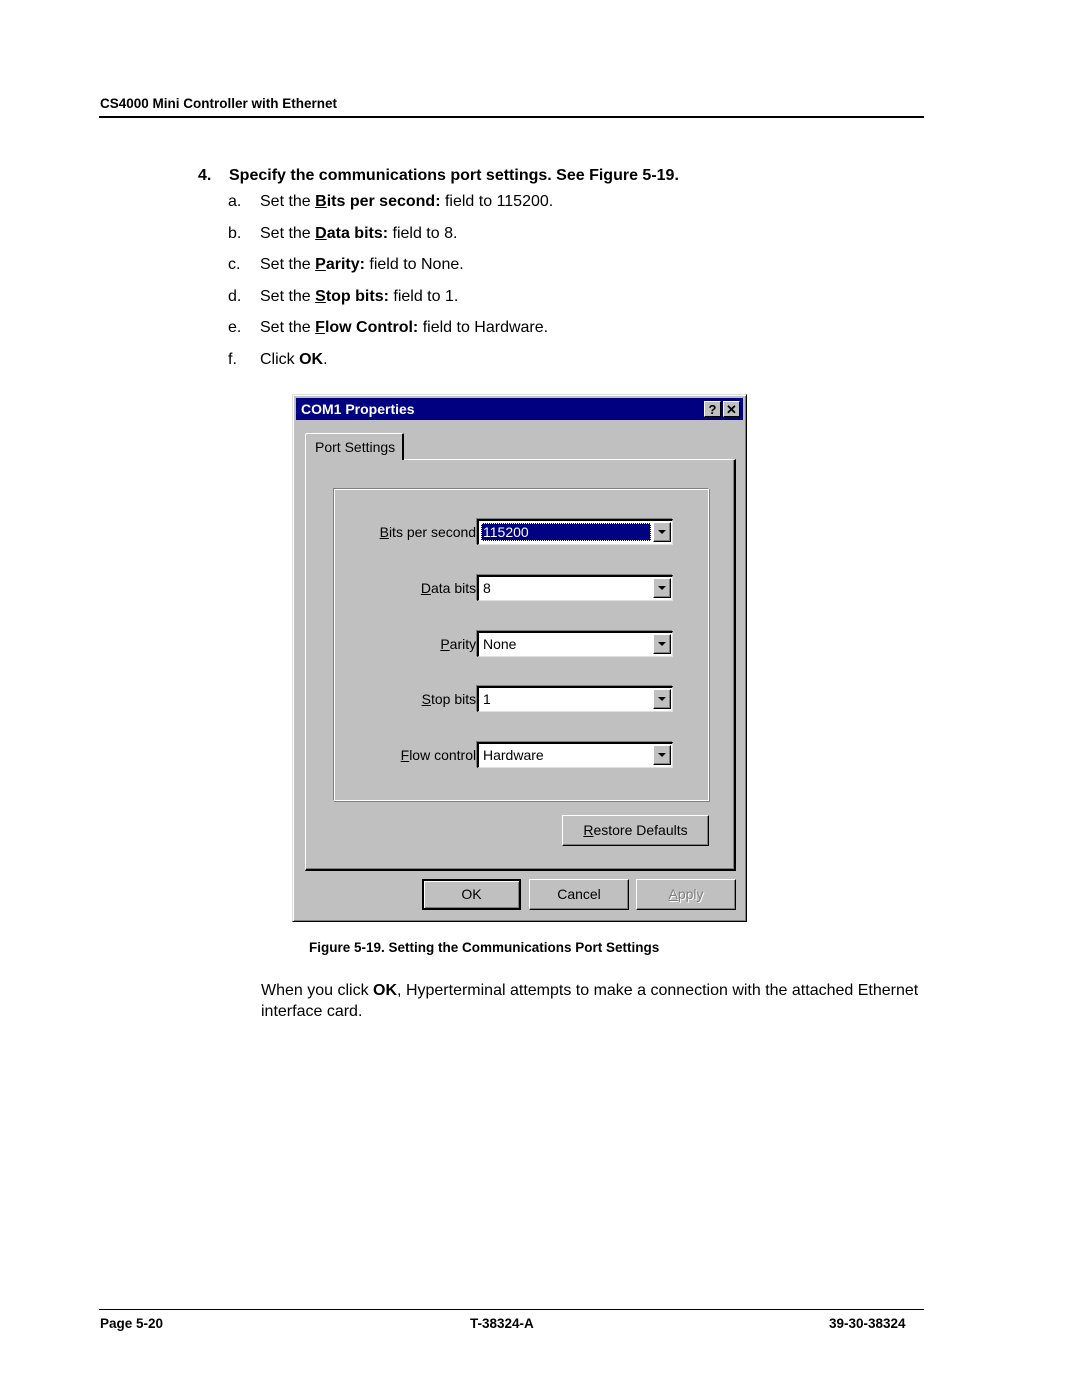 Image resolution: width=1080 pixels, height=1397 pixels. Describe the element at coordinates (575, 755) in the screenshot. I see `flow-control-select: Hardware` at that location.